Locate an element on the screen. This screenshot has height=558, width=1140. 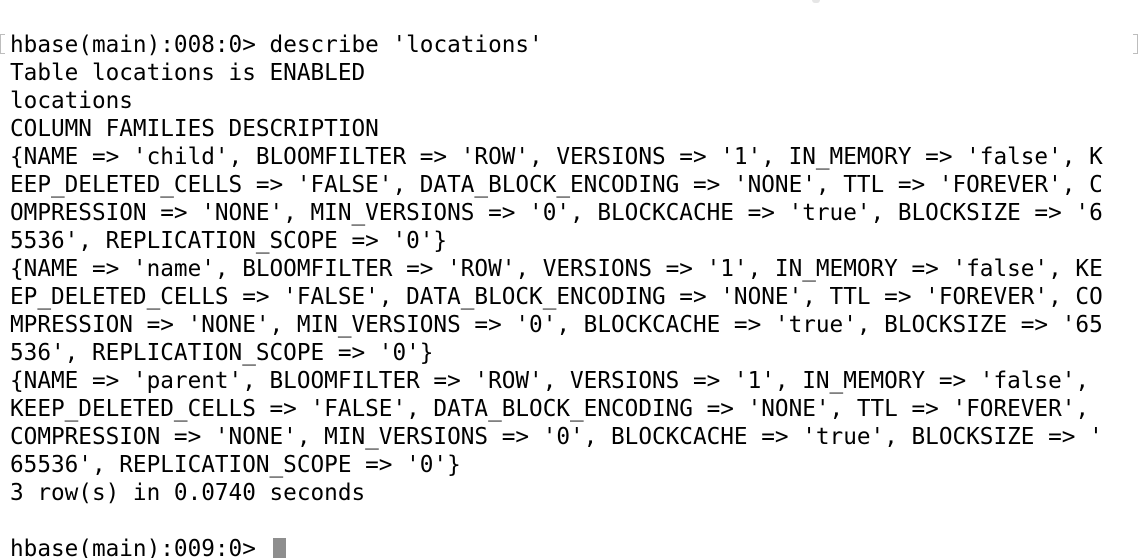
output-line: 3 row(s) in 0.0740 seconds is located at coordinates (188, 493).